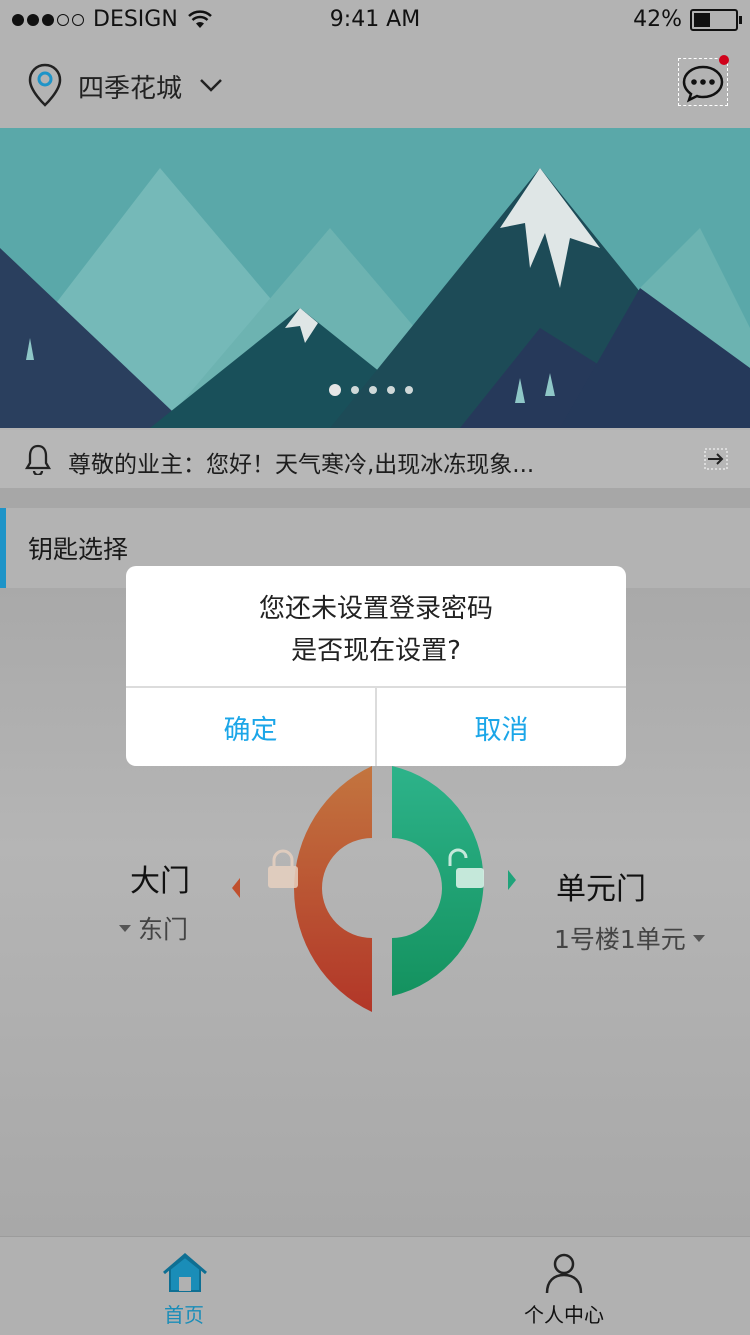 This screenshot has width=750, height=1335. I want to click on location-pin-icon, so click(45, 85).